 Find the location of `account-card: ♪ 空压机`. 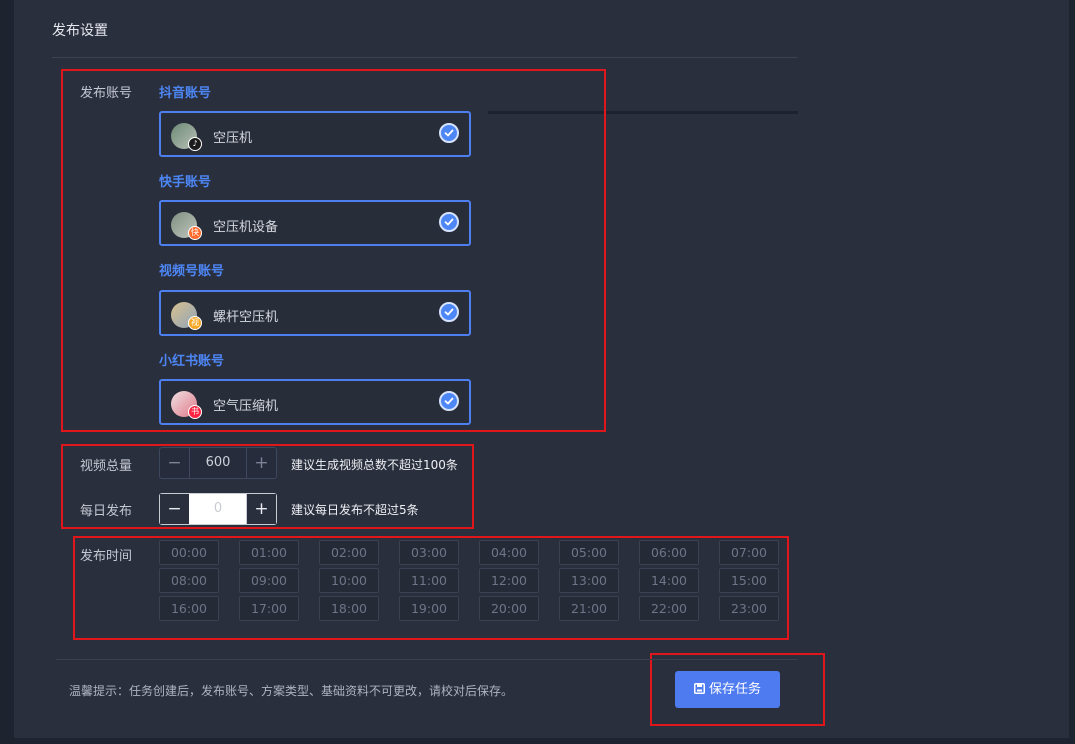

account-card: ♪ 空压机 is located at coordinates (315, 134).